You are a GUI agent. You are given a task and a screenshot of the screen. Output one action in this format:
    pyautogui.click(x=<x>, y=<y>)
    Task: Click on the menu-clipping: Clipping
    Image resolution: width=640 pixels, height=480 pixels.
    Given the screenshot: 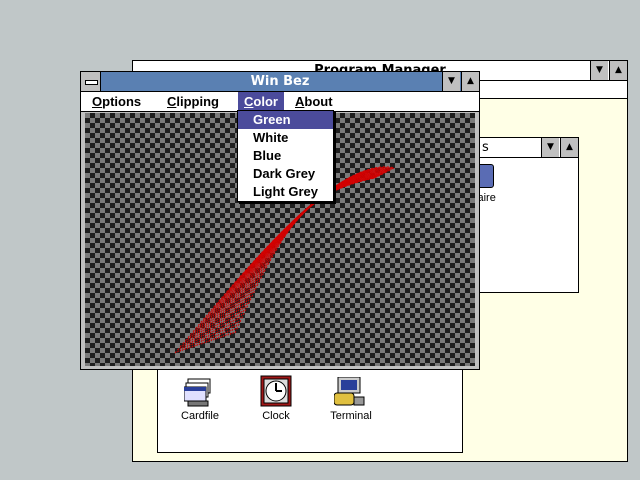 What is the action you would take?
    pyautogui.click(x=193, y=101)
    